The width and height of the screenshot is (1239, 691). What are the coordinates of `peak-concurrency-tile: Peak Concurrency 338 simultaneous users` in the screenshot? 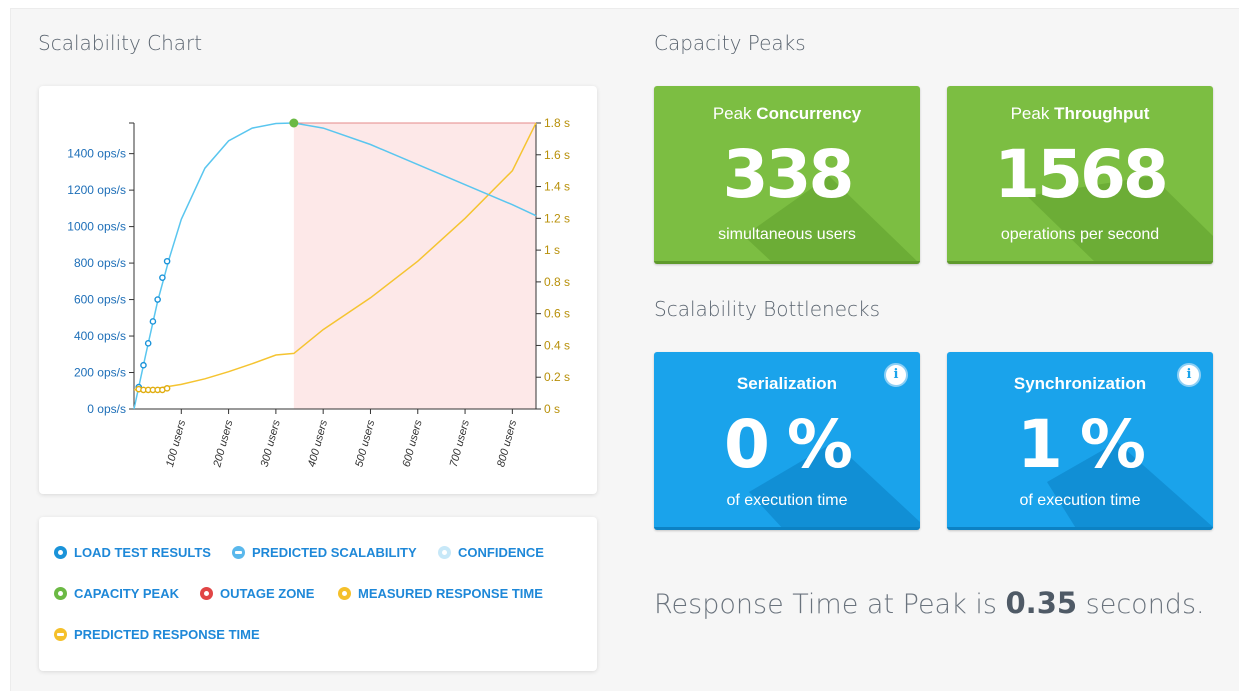 It's located at (787, 175).